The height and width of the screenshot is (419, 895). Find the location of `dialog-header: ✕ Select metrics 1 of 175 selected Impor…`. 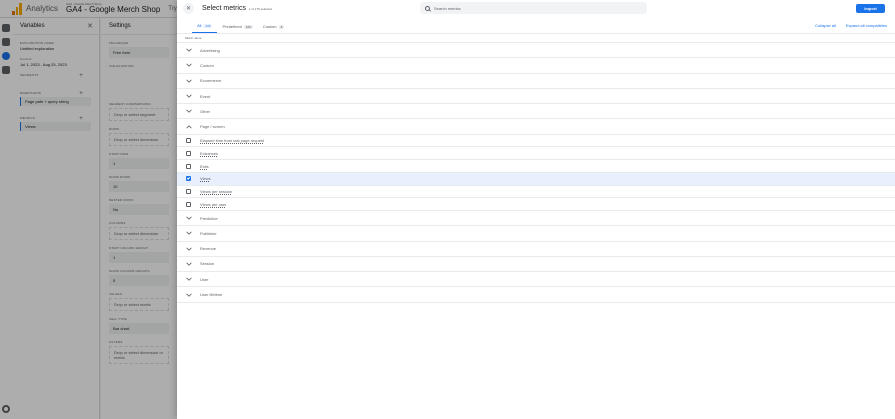

dialog-header: ✕ Select metrics 1 of 175 selected Impor… is located at coordinates (536, 8).